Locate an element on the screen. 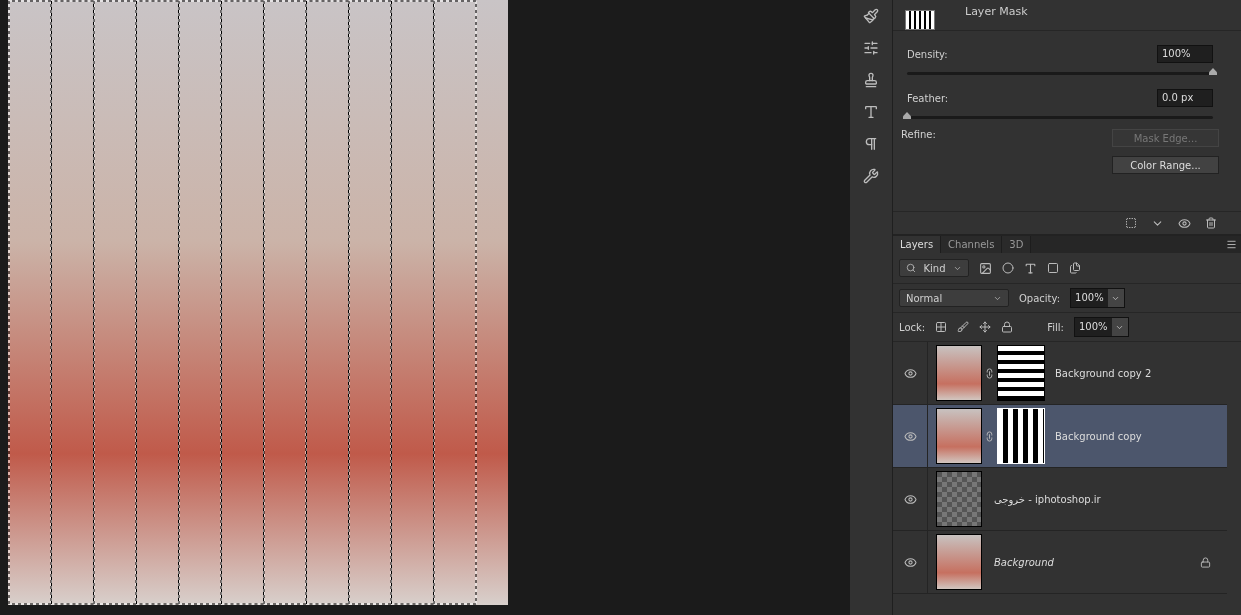  slider-label: Density: is located at coordinates (927, 54).